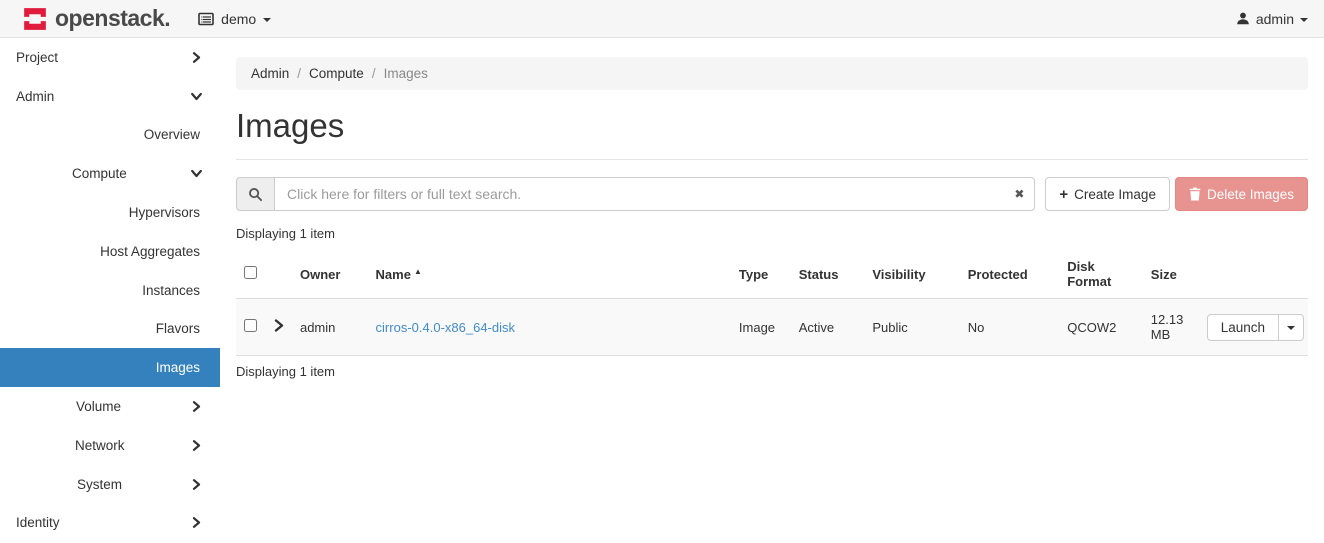 The image size is (1324, 543). I want to click on column-header-protected: Protected, so click(1009, 274).